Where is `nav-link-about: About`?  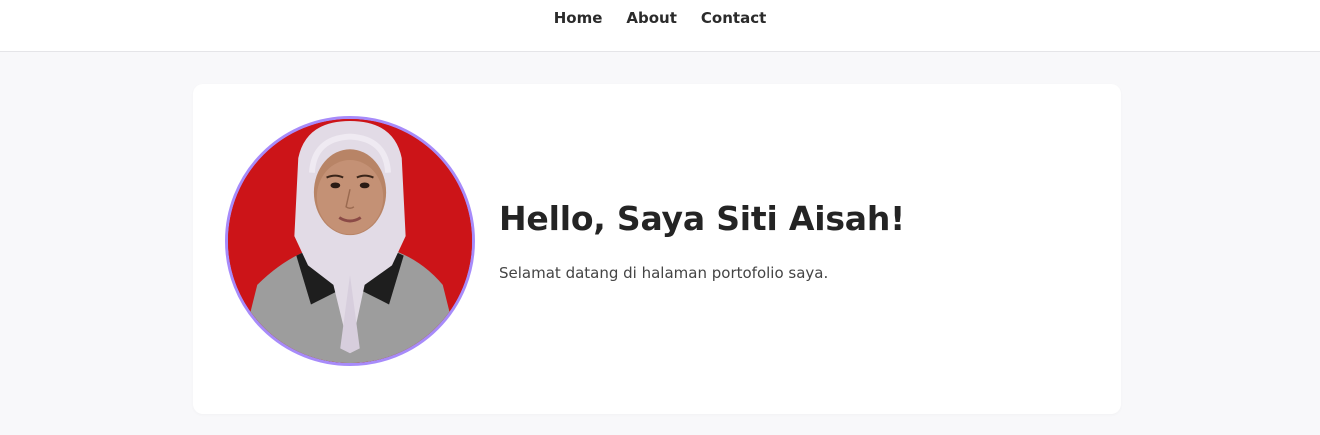 nav-link-about: About is located at coordinates (651, 18).